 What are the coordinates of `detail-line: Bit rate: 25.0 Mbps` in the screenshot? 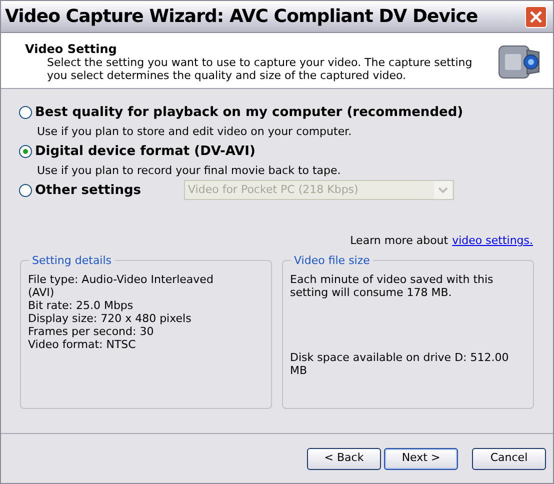 It's located at (81, 305).